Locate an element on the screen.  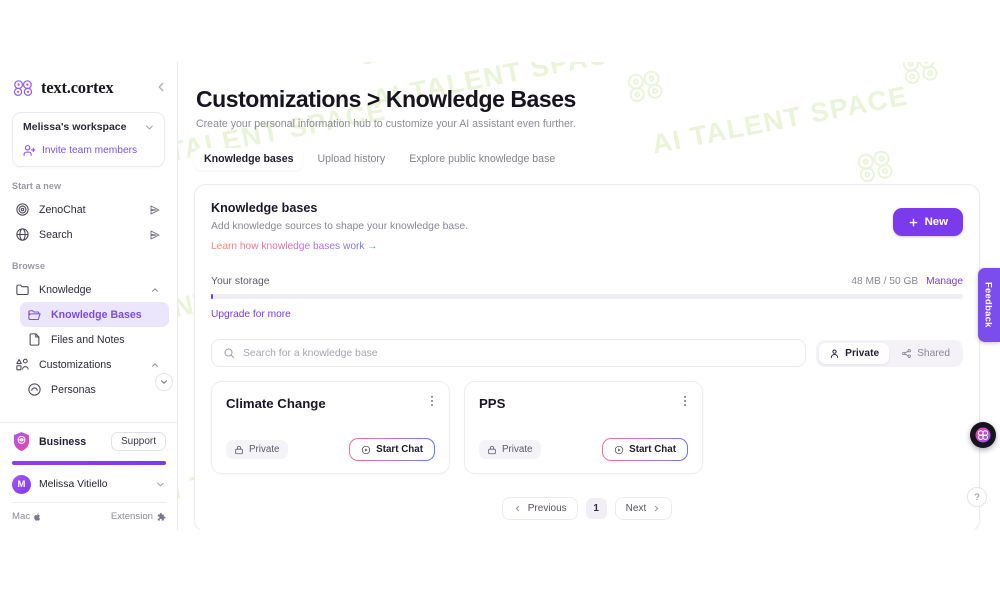
mac-app-link: Mac is located at coordinates (27, 516).